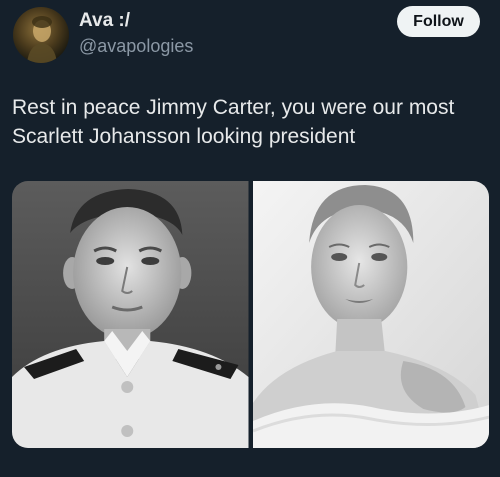 This screenshot has width=500, height=477. Describe the element at coordinates (104, 21) in the screenshot. I see `display-name: Ava :/` at that location.